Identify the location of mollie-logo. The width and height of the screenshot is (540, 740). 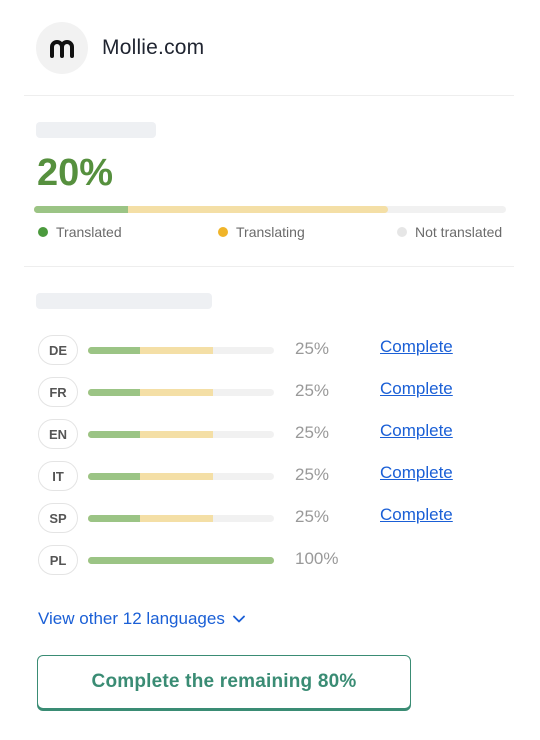
(62, 48).